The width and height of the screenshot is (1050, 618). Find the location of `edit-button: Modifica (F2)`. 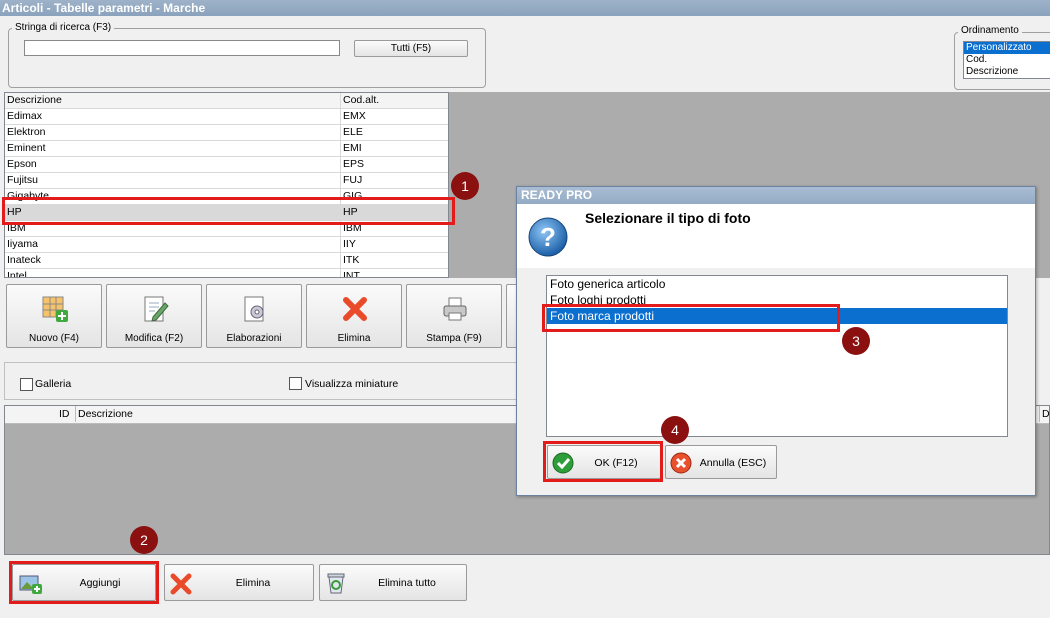

edit-button: Modifica (F2) is located at coordinates (154, 316).